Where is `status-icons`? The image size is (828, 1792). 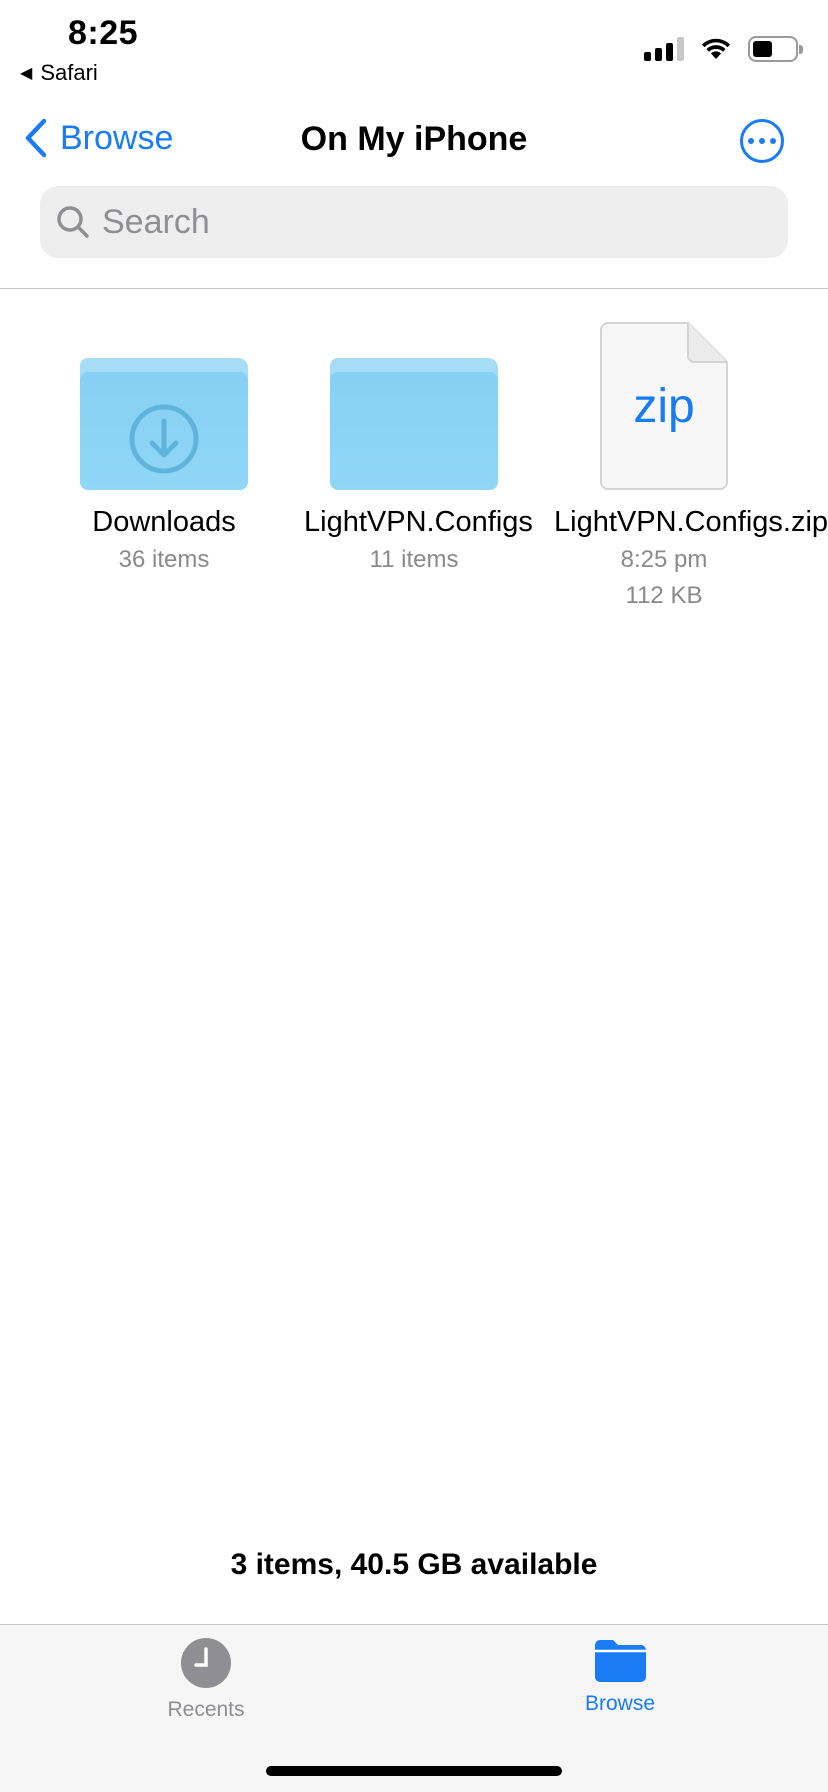
status-icons is located at coordinates (723, 49).